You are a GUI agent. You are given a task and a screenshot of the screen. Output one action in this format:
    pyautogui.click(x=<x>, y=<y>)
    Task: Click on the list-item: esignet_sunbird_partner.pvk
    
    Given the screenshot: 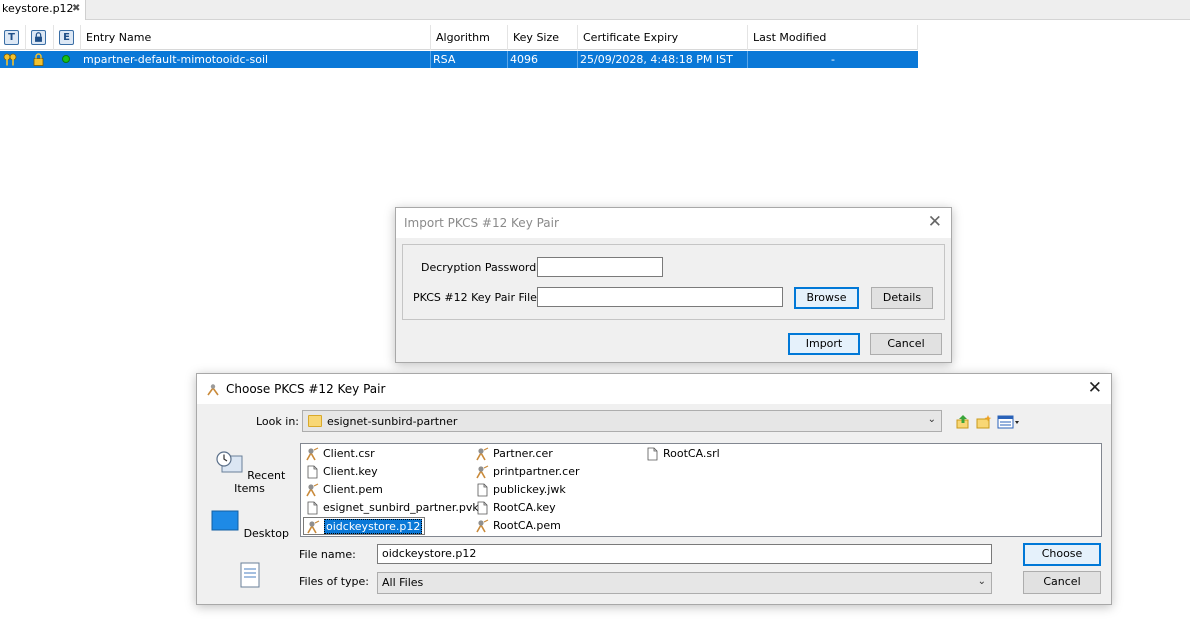 What is the action you would take?
    pyautogui.click(x=391, y=508)
    